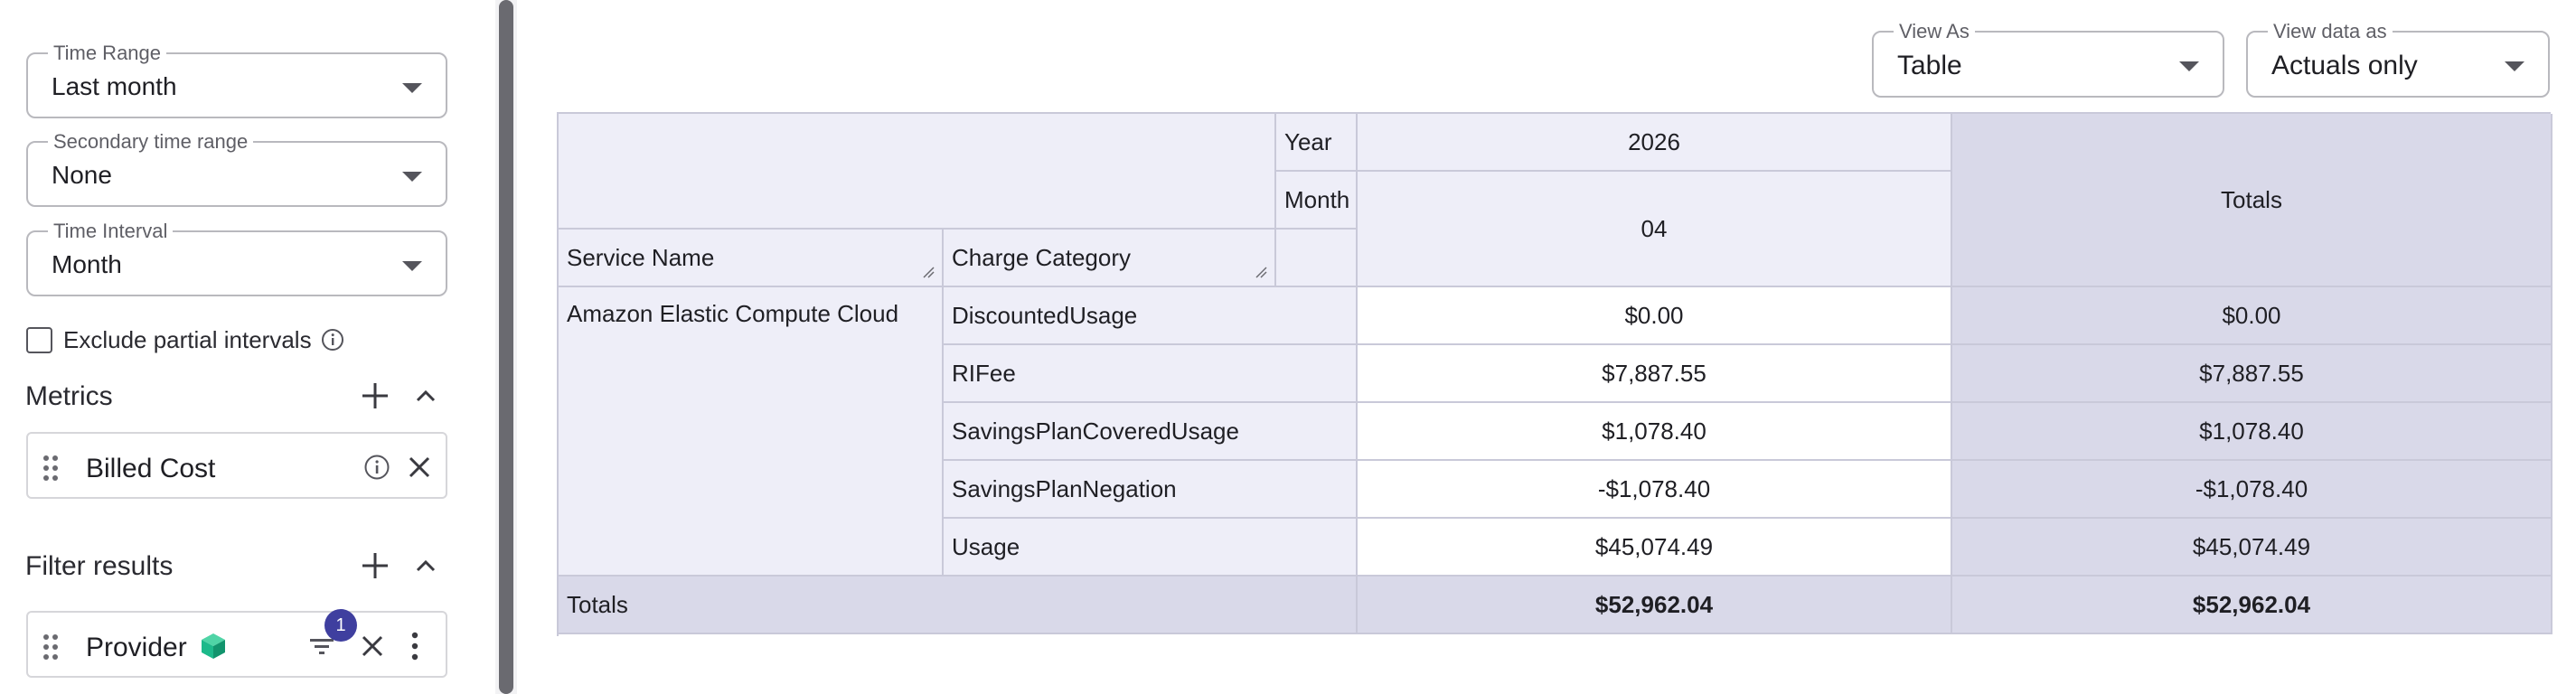  Describe the element at coordinates (1655, 316) in the screenshot. I see `value-cell: $0.00` at that location.